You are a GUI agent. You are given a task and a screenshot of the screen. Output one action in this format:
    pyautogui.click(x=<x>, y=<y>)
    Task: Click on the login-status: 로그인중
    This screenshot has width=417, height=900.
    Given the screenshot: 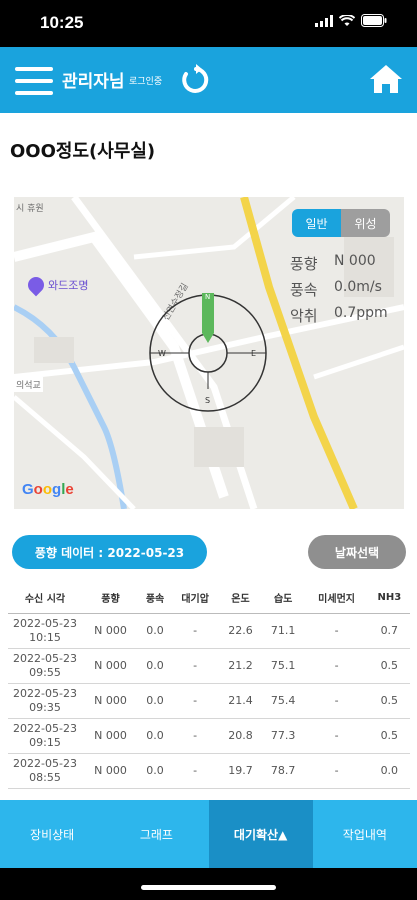 What is the action you would take?
    pyautogui.click(x=146, y=82)
    